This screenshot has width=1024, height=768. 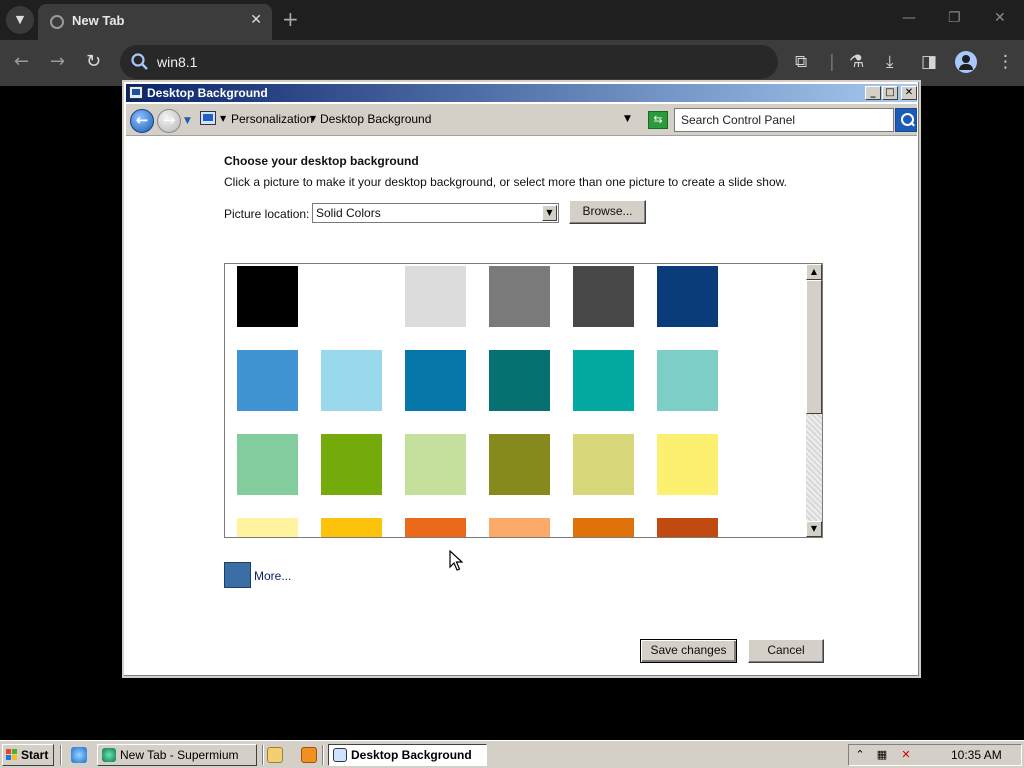 What do you see at coordinates (976, 755) in the screenshot?
I see `clock: 10:35 AM` at bounding box center [976, 755].